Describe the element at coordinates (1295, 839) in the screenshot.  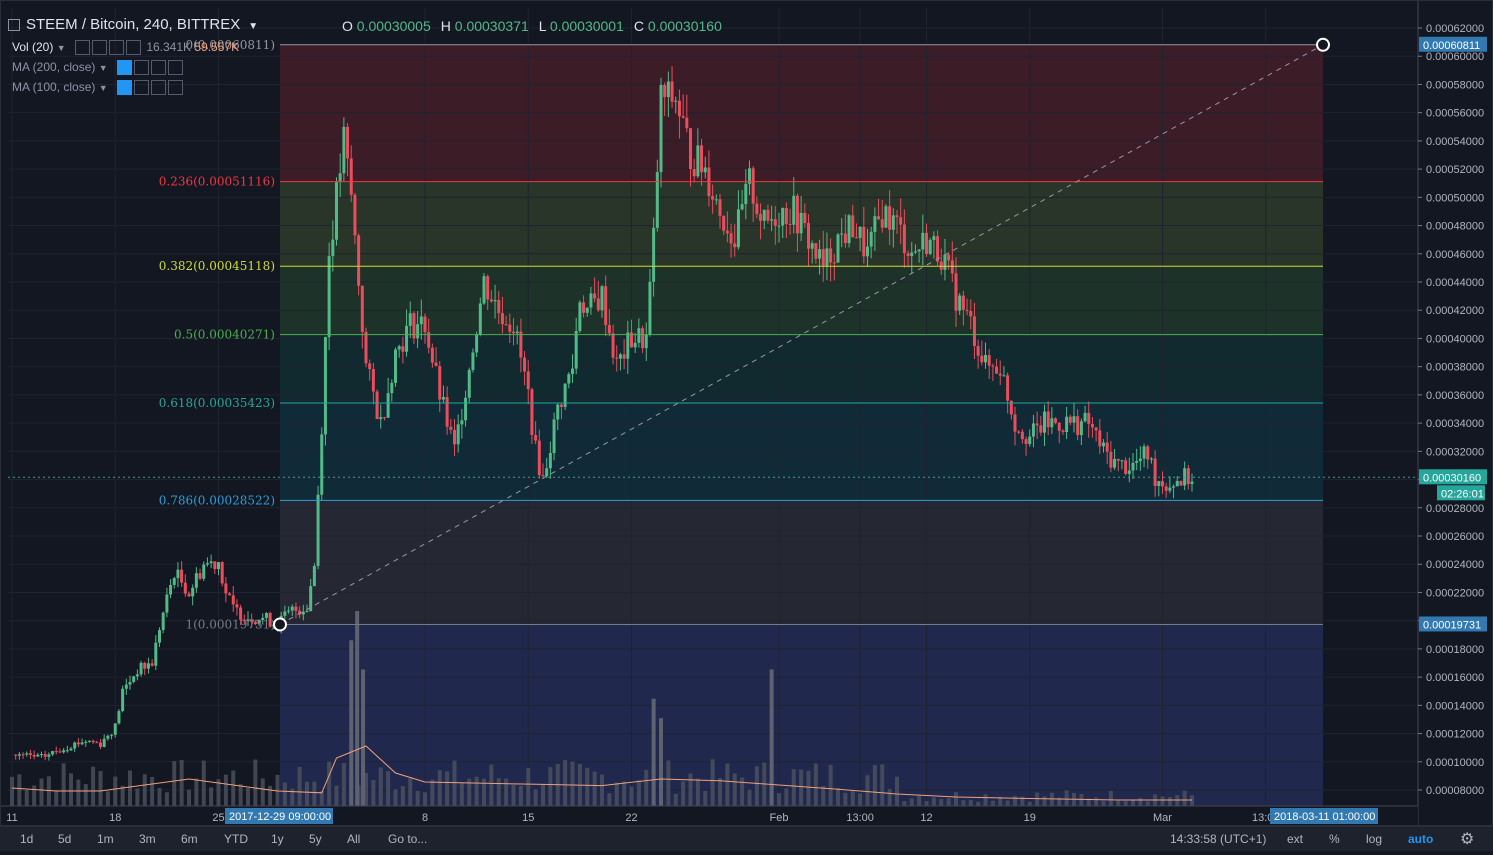
I see `ext-button: ext` at that location.